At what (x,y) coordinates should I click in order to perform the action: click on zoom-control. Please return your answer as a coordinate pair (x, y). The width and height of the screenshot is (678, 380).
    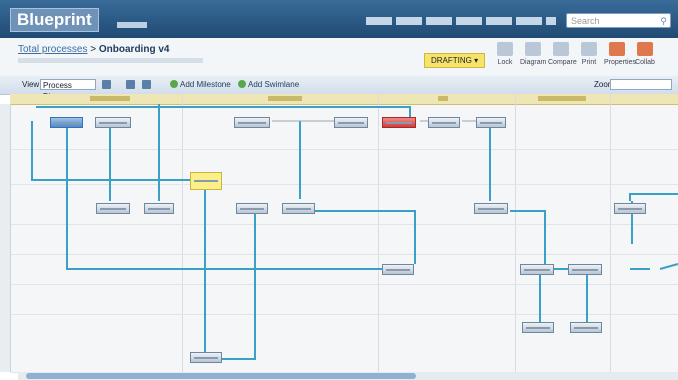
    Looking at the image, I should click on (641, 84).